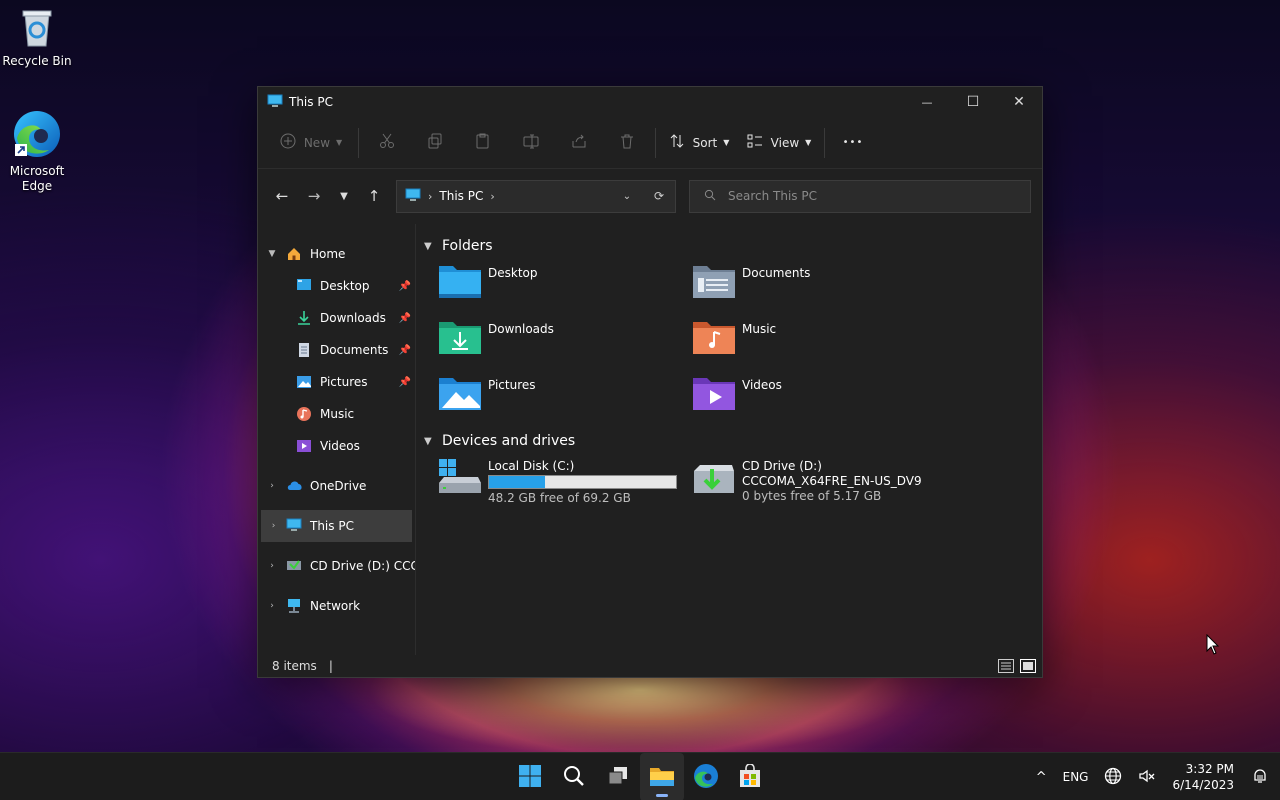 The width and height of the screenshot is (1280, 800). Describe the element at coordinates (662, 776) in the screenshot. I see `file-explorer-taskbar-button` at that location.